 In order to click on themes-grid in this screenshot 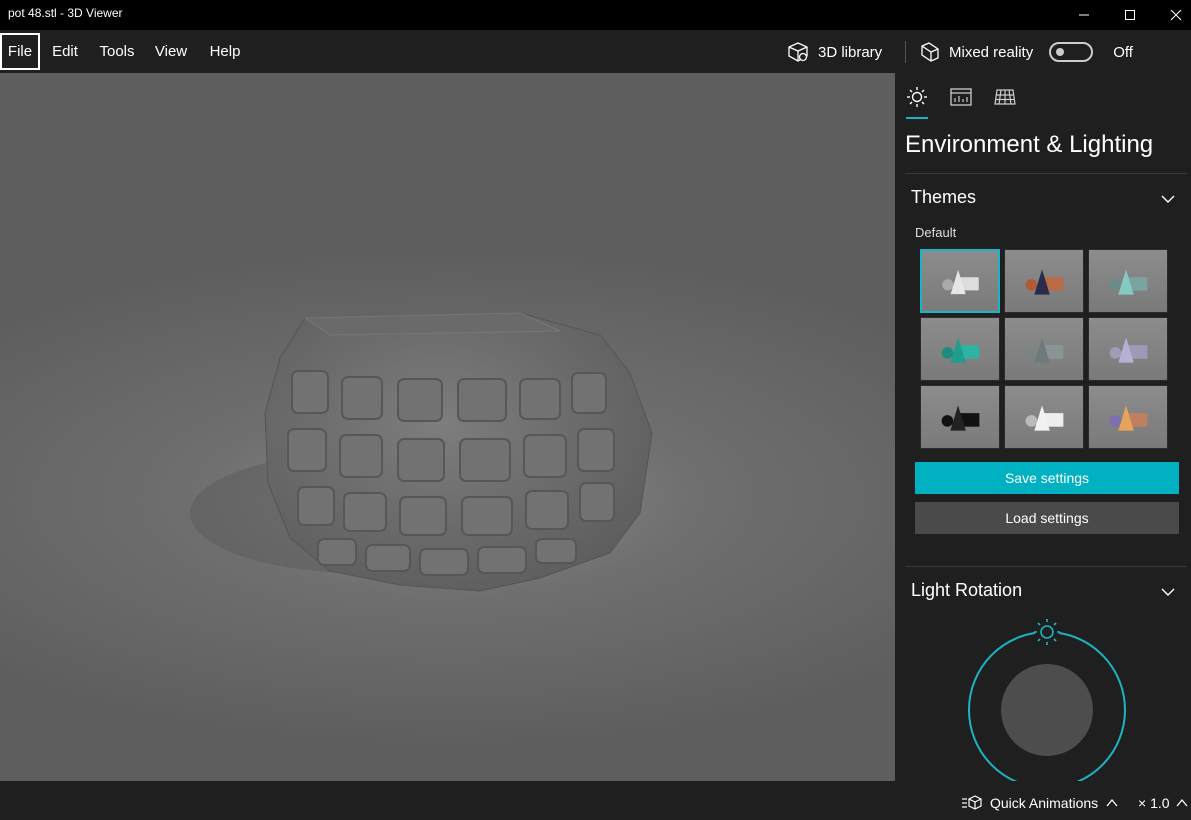, I will do `click(1045, 350)`.